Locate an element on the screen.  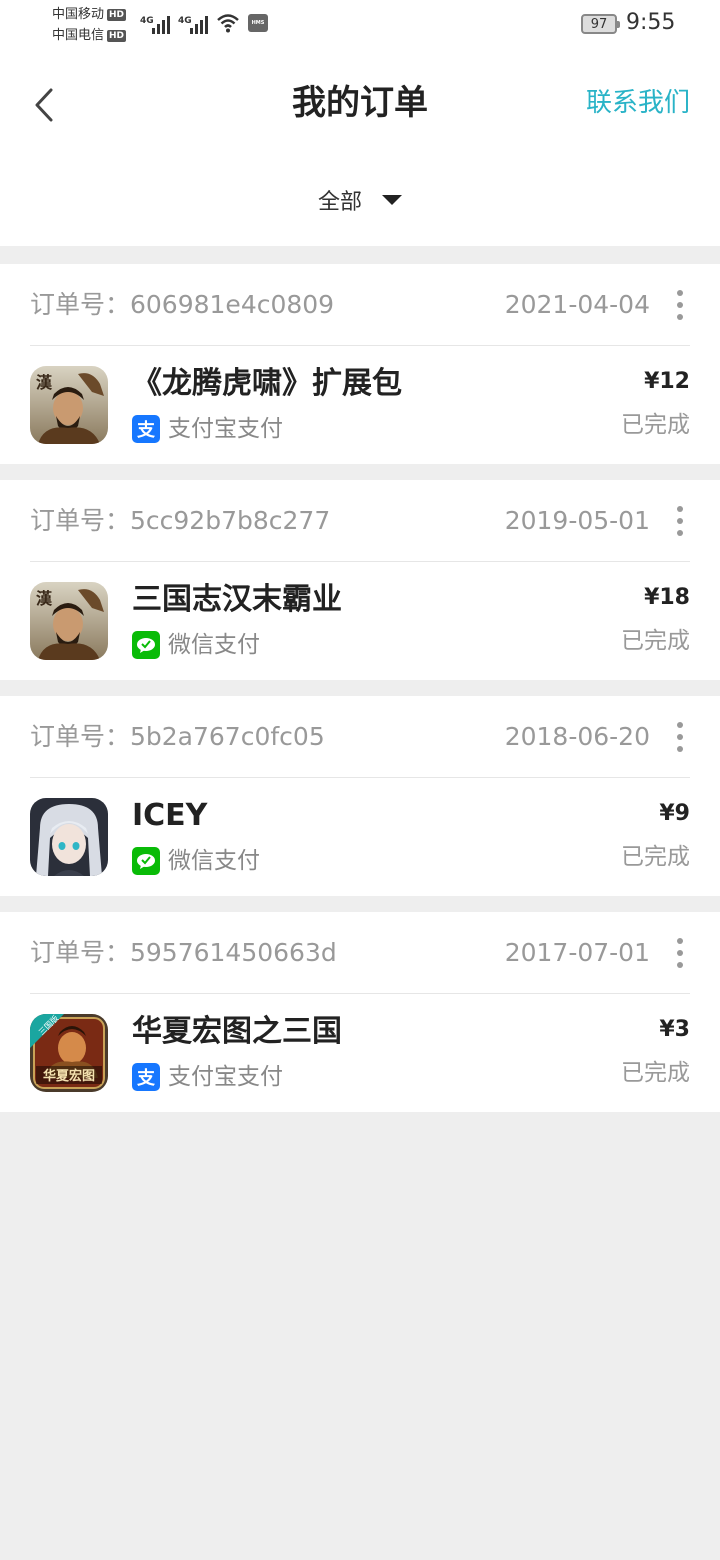
order-date: 2019-05-01 is located at coordinates (577, 520).